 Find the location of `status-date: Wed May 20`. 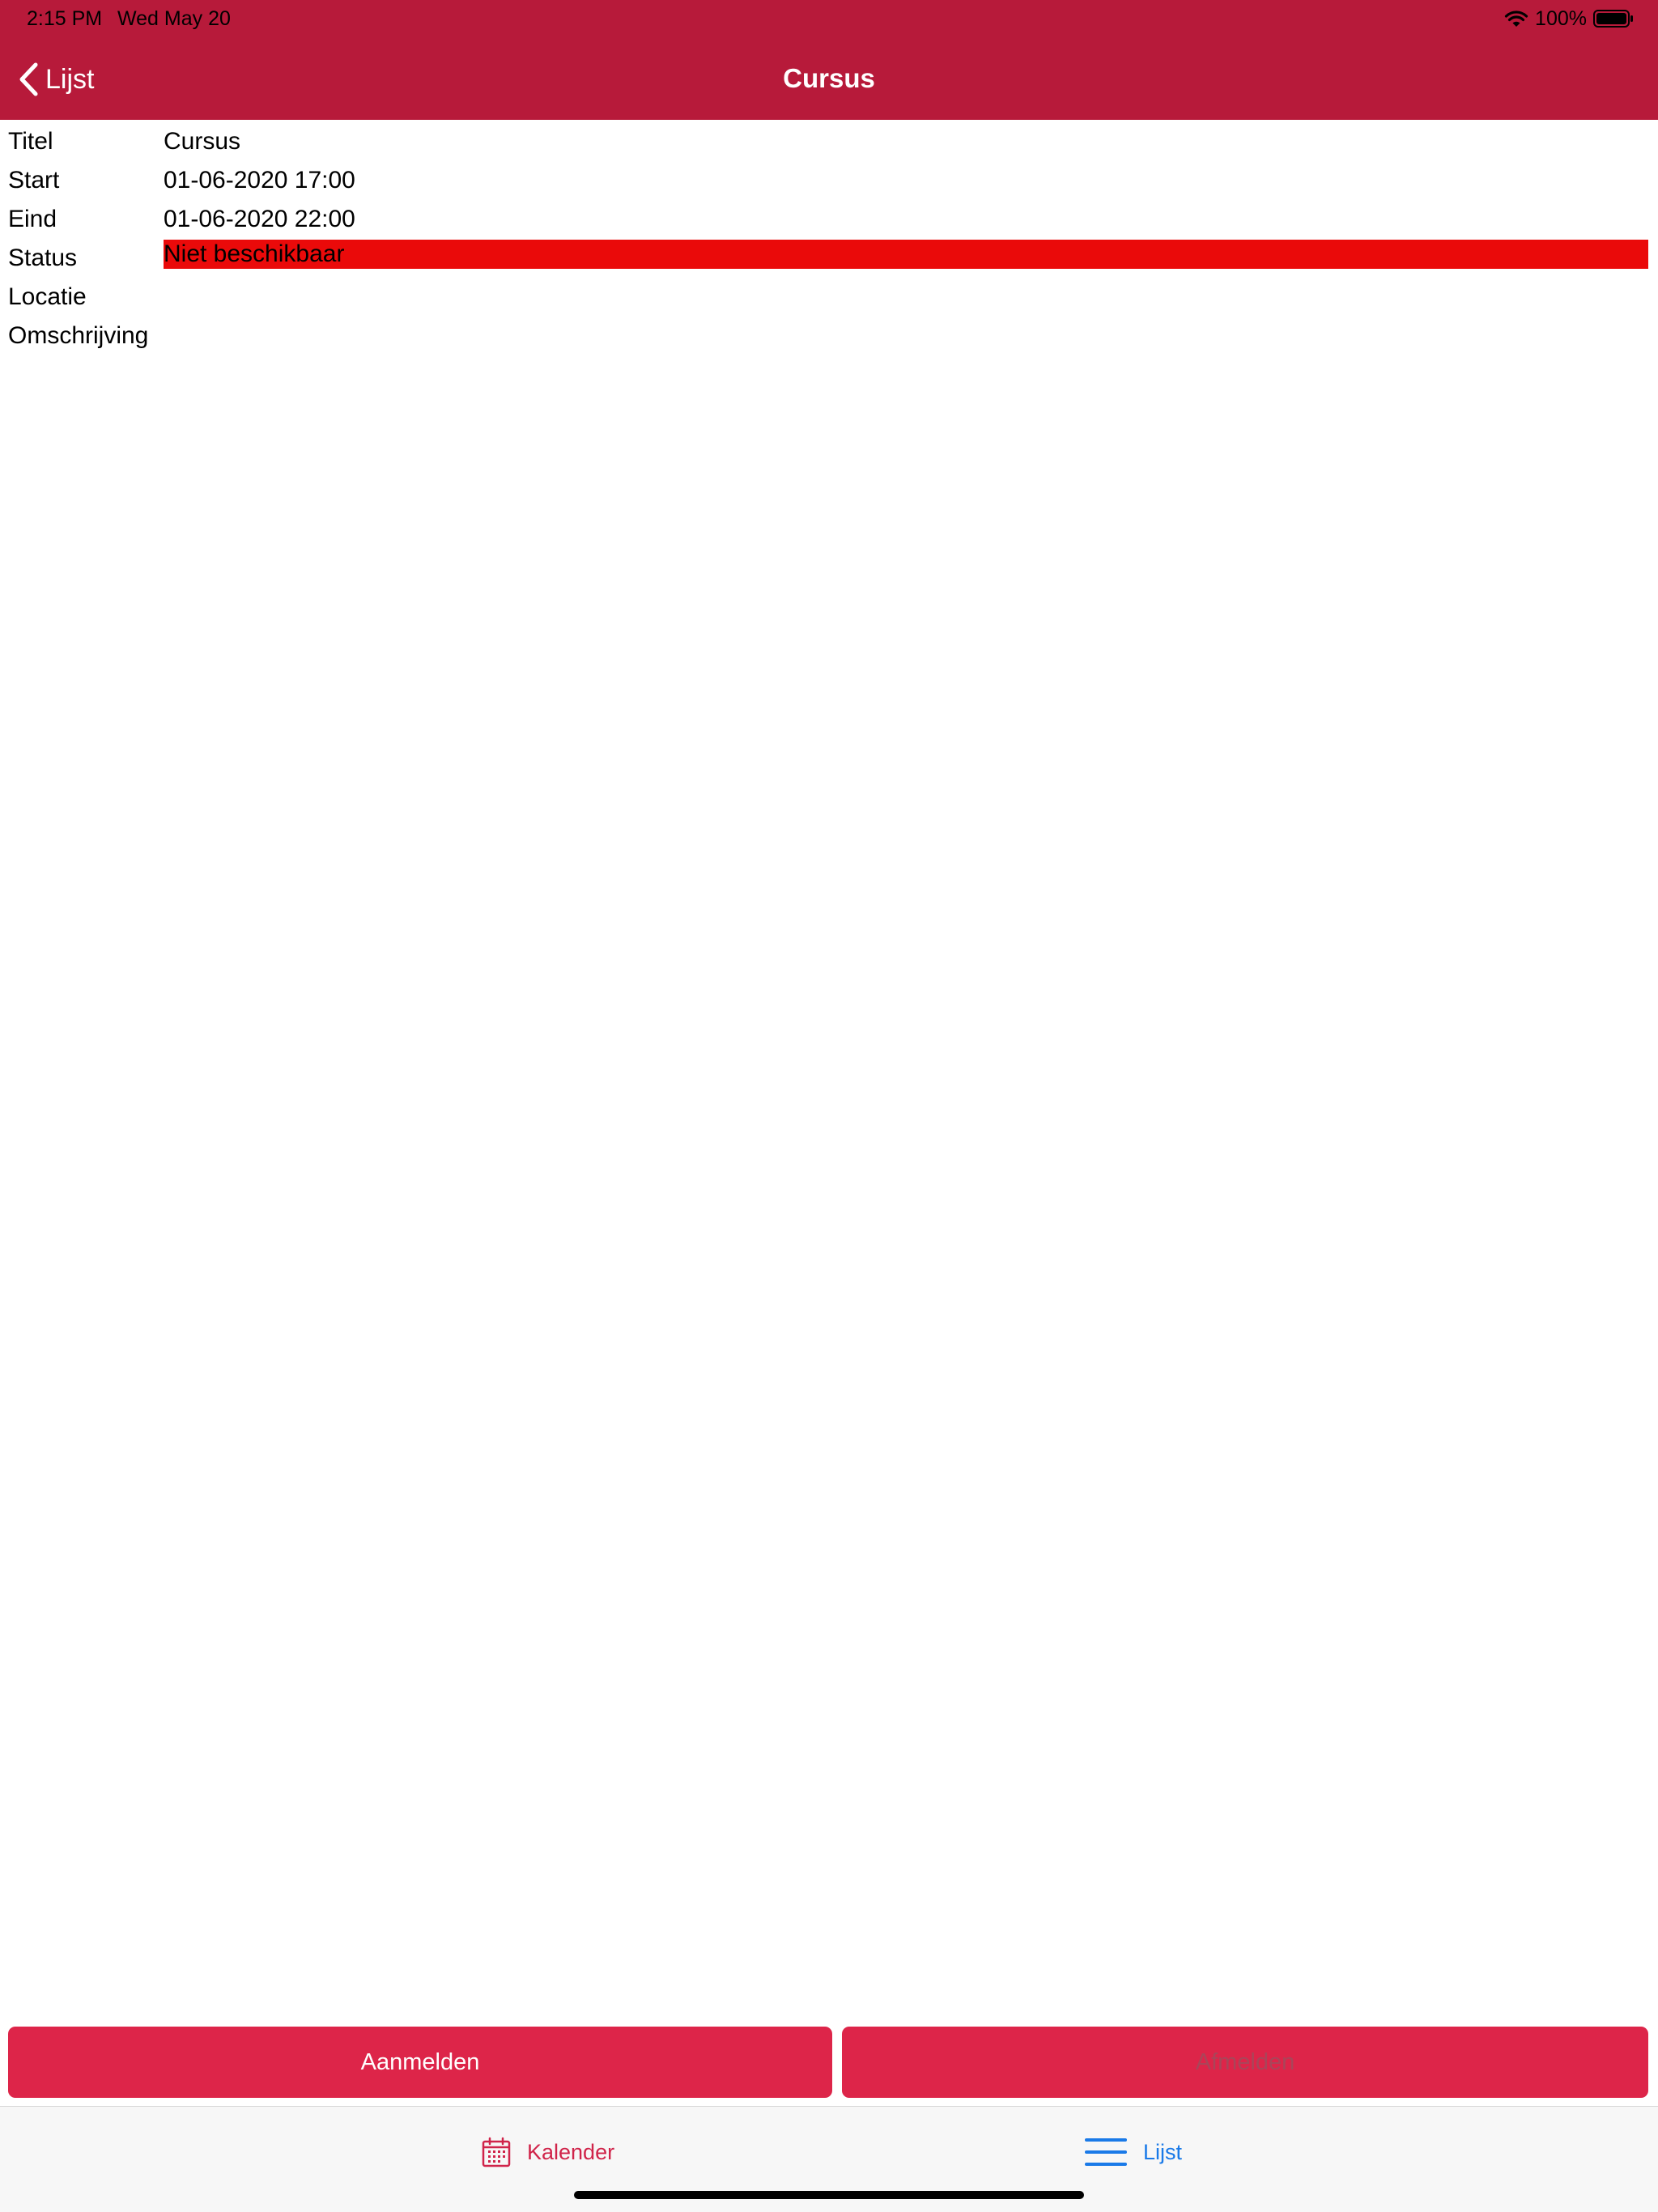

status-date: Wed May 20 is located at coordinates (174, 19).